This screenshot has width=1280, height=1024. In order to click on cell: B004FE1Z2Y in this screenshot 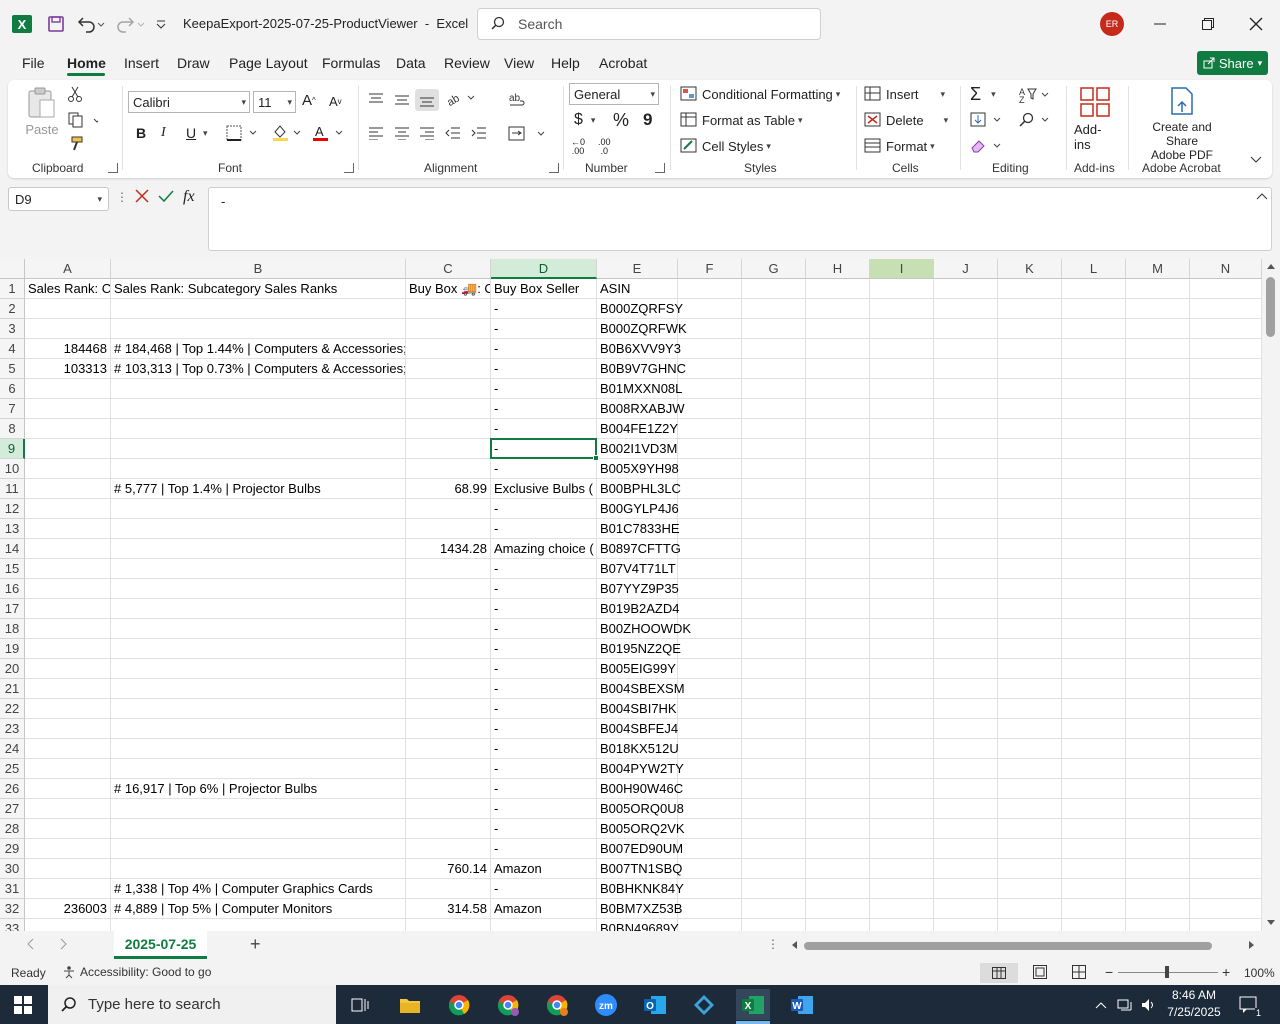, I will do `click(637, 429)`.